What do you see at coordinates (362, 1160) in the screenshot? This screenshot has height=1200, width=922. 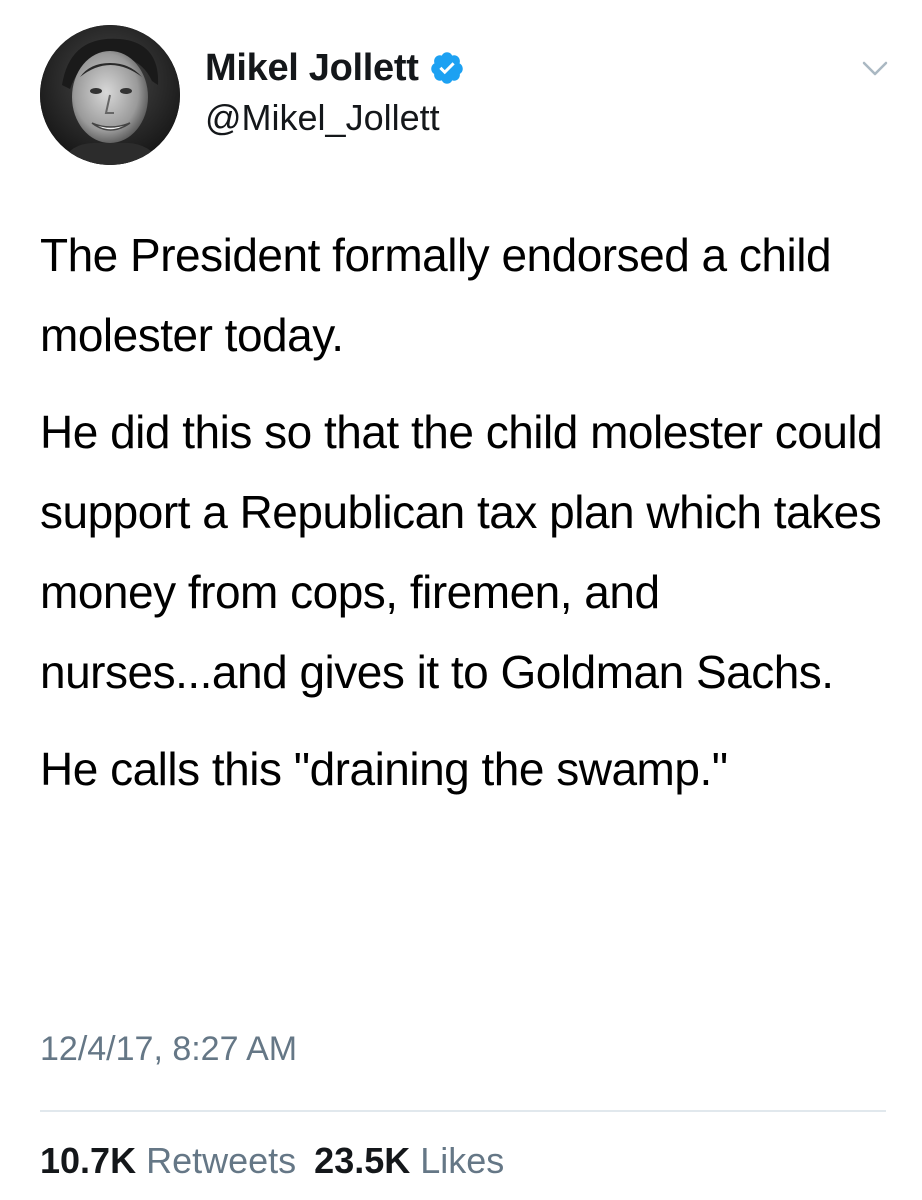 I see `likes-count: 23.5K` at bounding box center [362, 1160].